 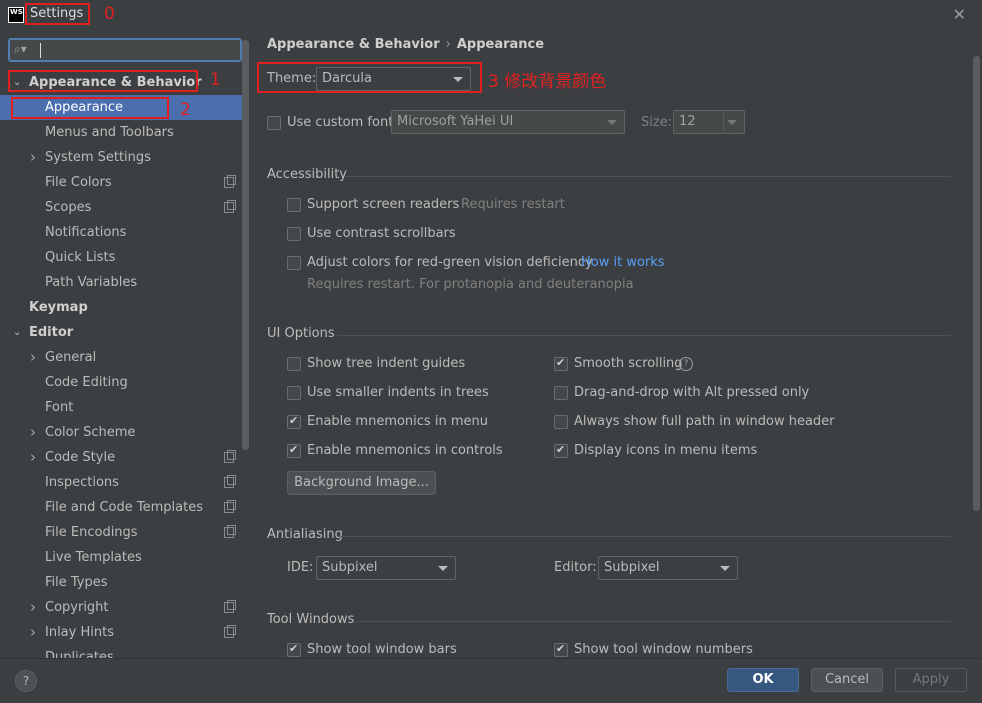 What do you see at coordinates (86, 382) in the screenshot?
I see `sidebar-item-label: Code Editing` at bounding box center [86, 382].